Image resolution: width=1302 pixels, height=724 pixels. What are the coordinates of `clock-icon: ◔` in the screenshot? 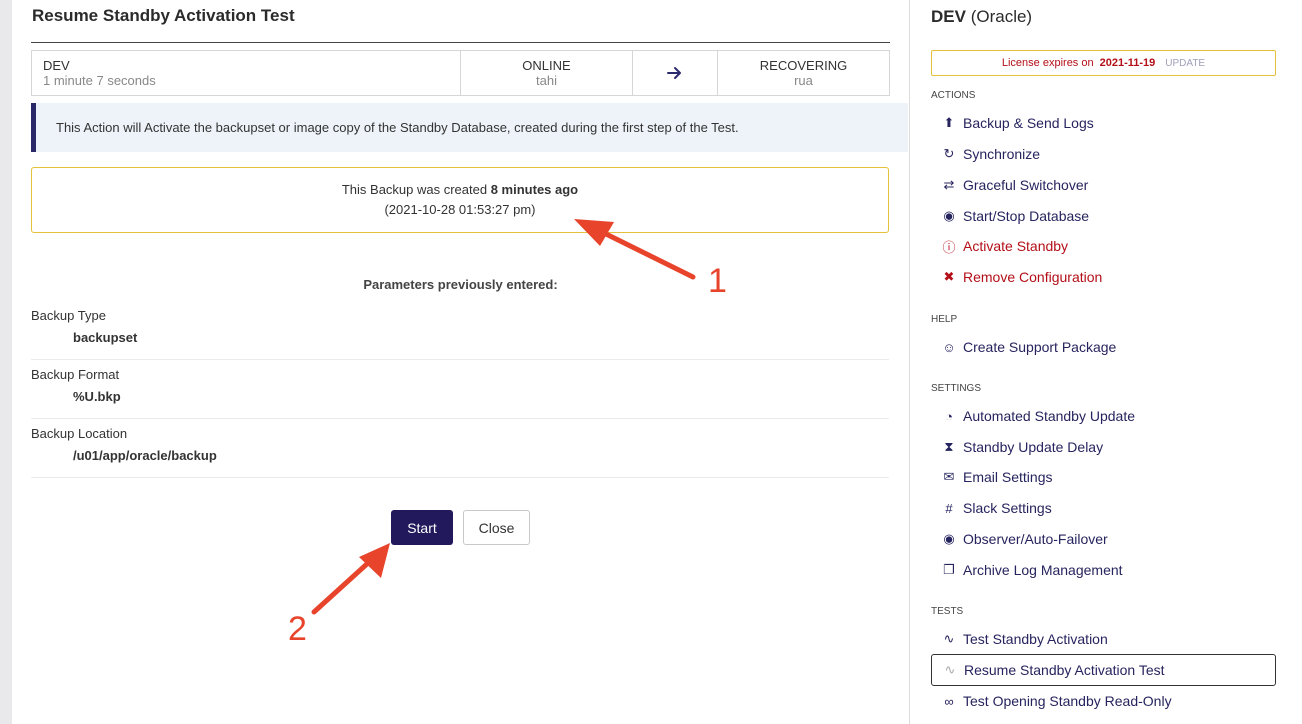 It's located at (949, 416).